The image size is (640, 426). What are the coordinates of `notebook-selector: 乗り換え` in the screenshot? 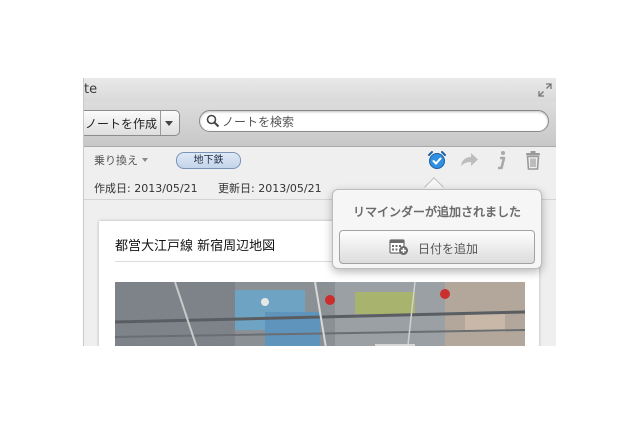 It's located at (121, 160).